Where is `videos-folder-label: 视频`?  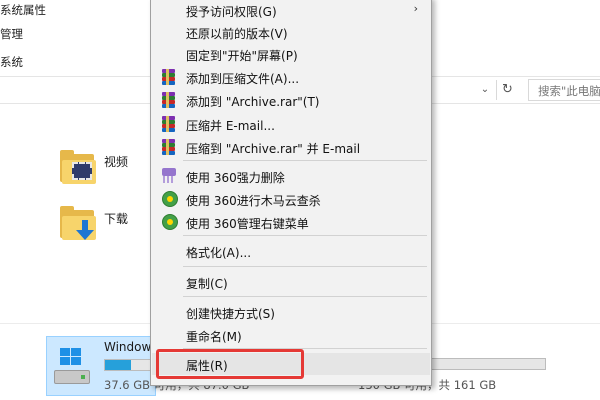
videos-folder-label: 视频 is located at coordinates (116, 161).